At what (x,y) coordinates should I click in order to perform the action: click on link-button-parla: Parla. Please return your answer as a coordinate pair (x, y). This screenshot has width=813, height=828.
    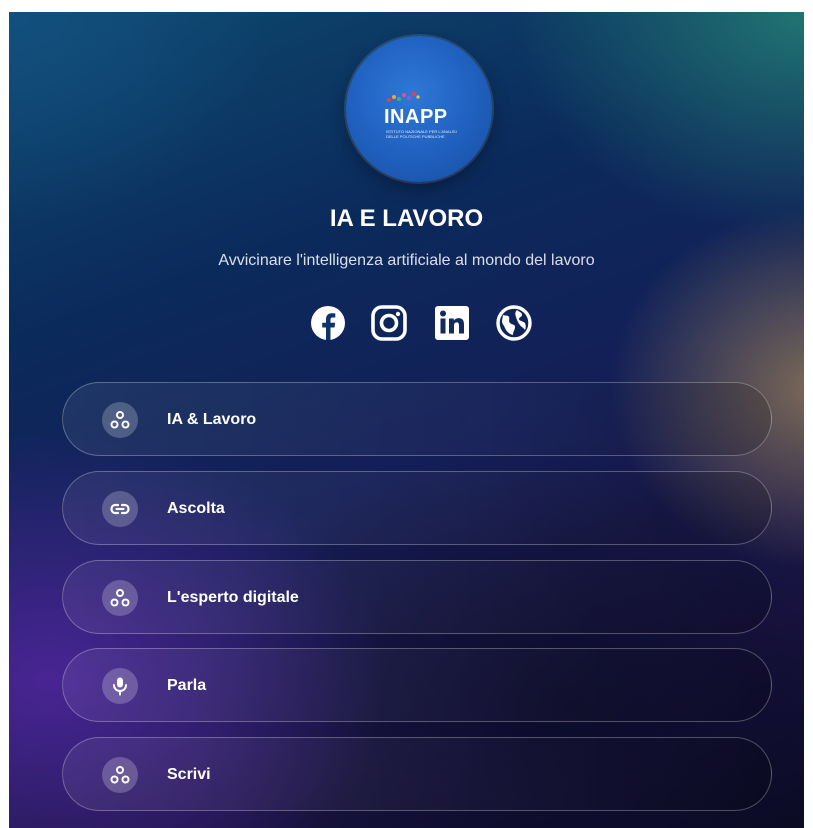
    Looking at the image, I should click on (417, 685).